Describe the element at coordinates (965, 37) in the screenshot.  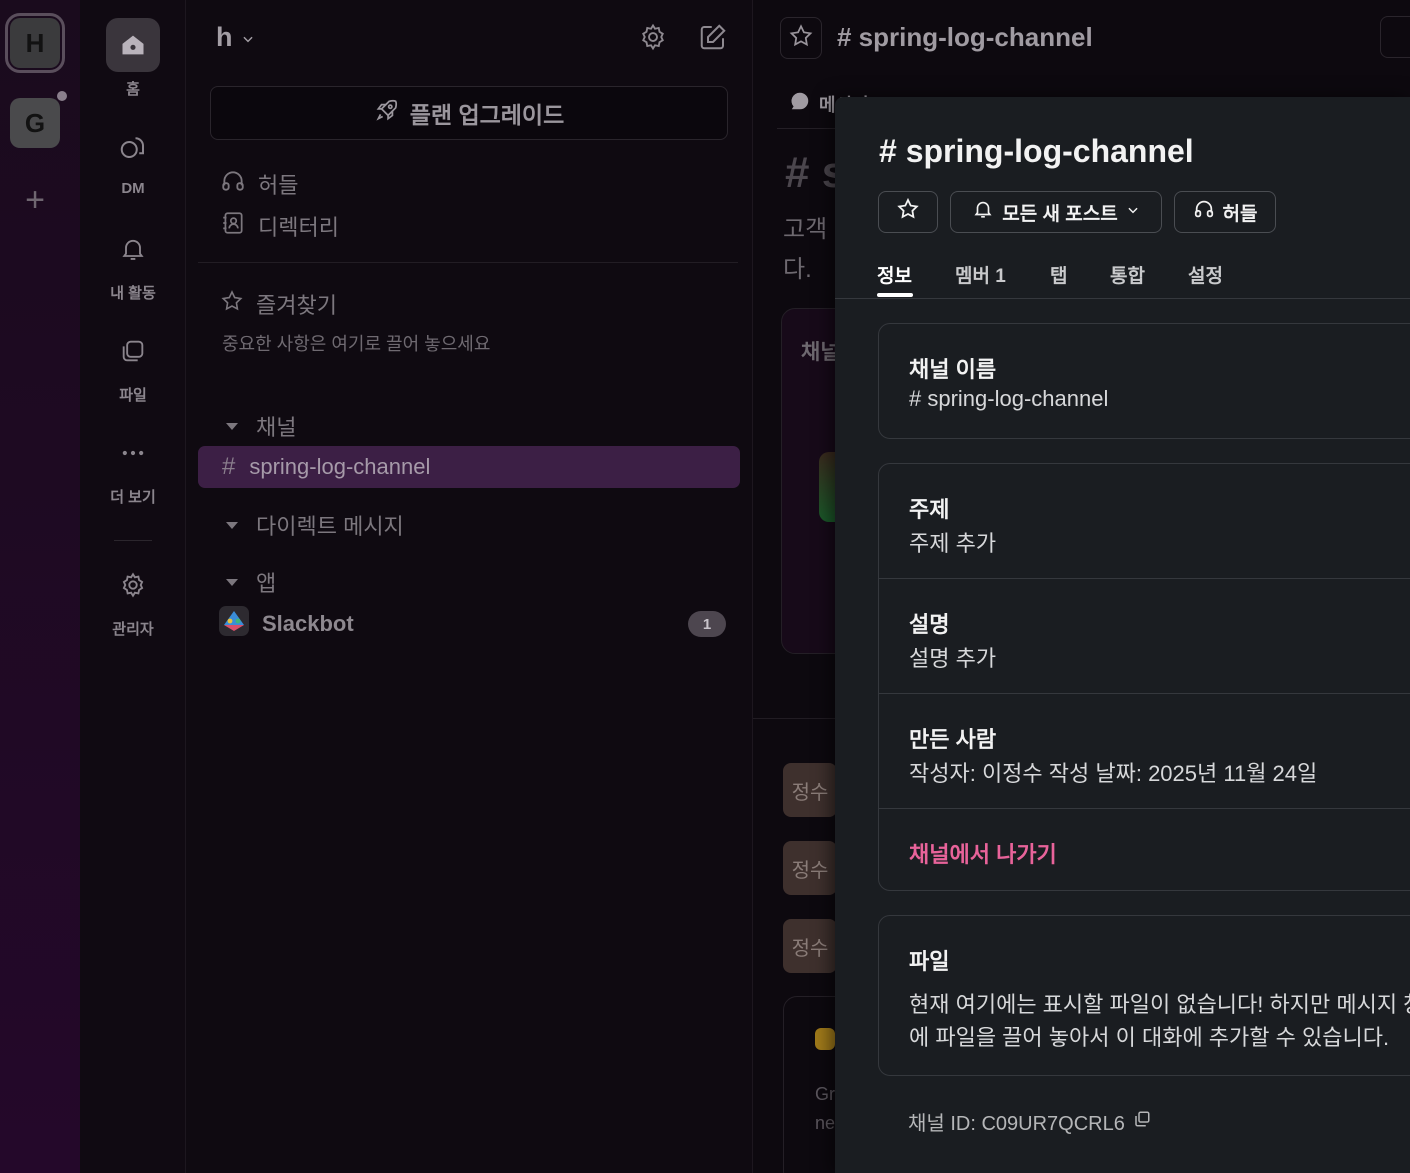
I see `channel-title: # spring-log-channel` at that location.